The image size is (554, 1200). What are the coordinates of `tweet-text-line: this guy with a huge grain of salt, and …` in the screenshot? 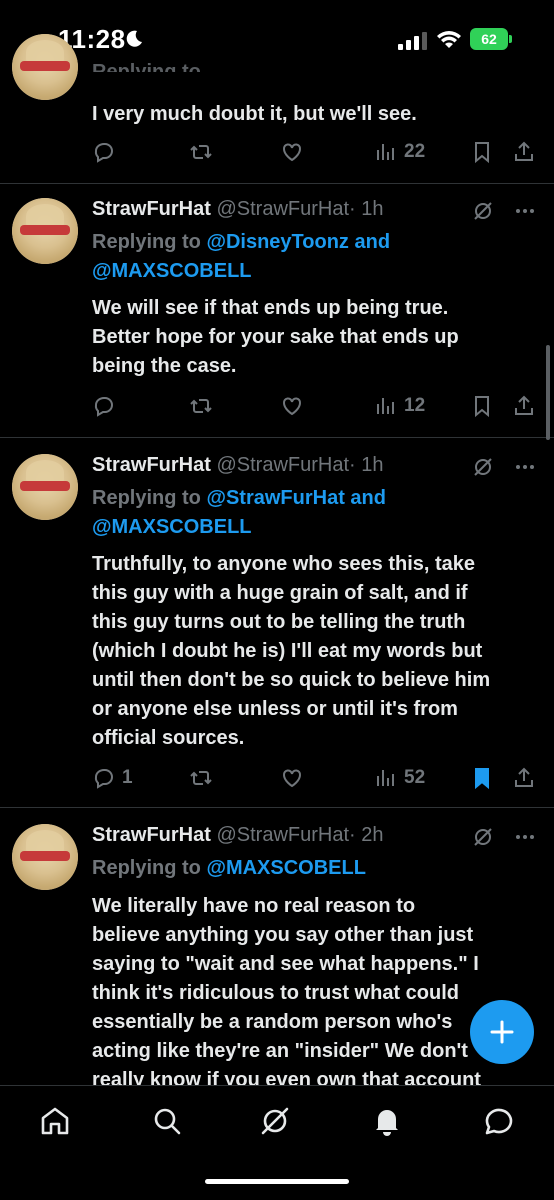 It's located at (280, 593).